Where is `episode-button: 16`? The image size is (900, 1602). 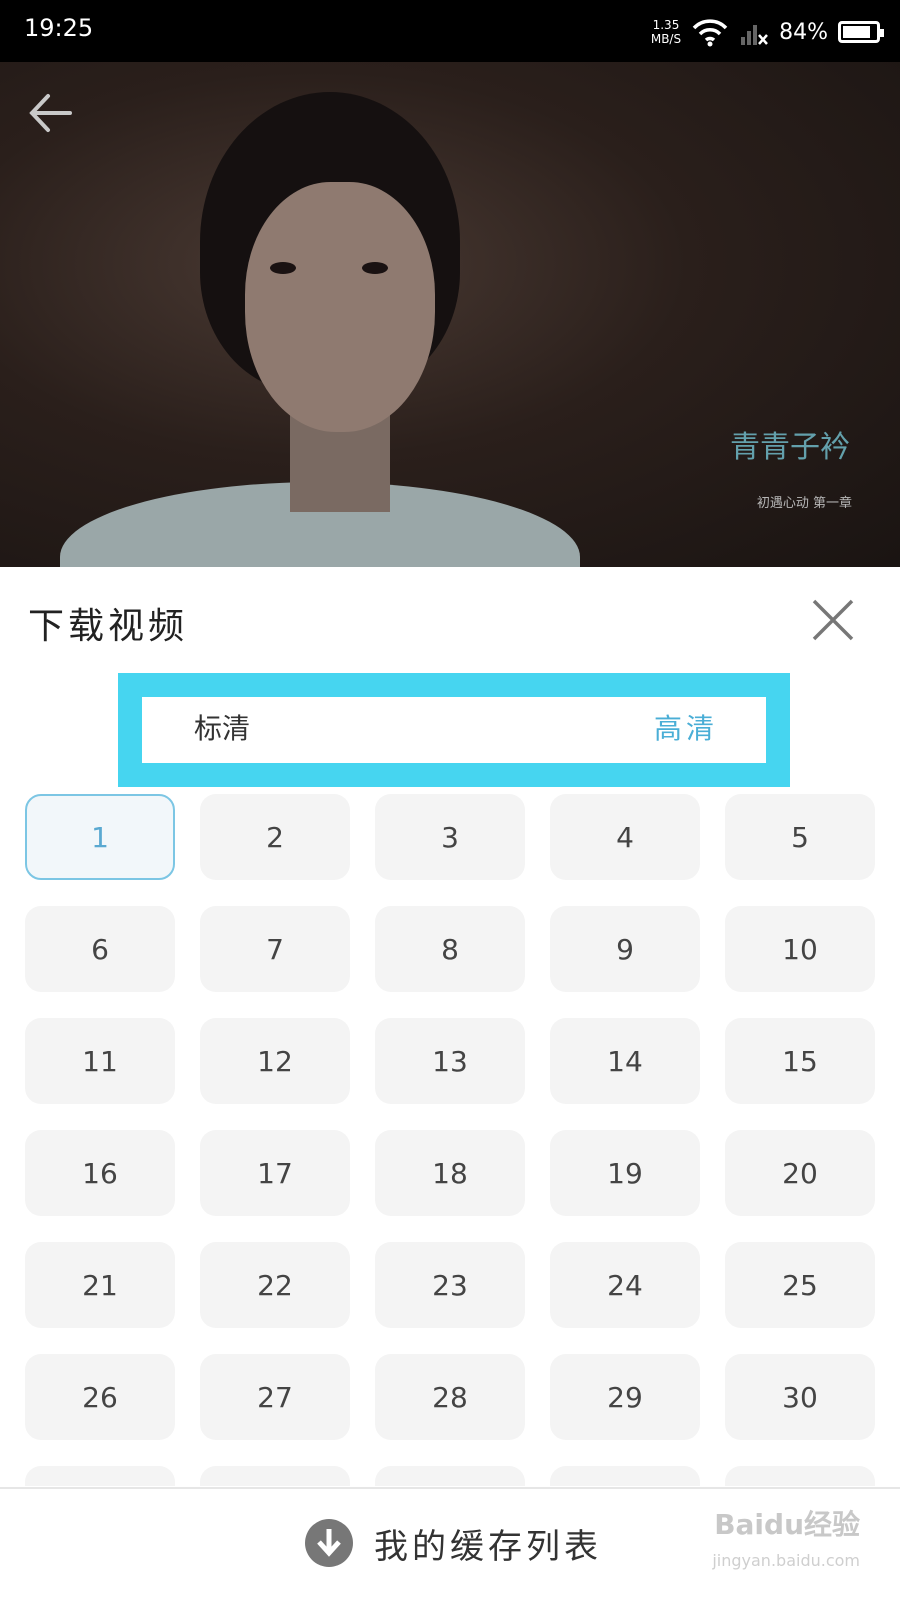 episode-button: 16 is located at coordinates (100, 1173).